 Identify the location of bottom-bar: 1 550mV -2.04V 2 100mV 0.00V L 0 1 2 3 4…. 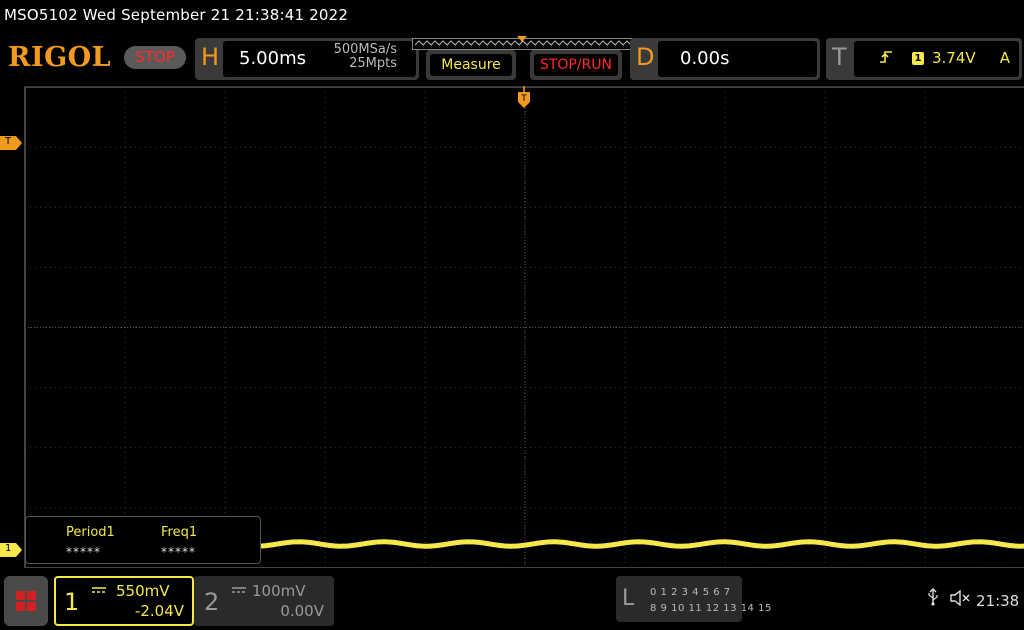
(512, 600).